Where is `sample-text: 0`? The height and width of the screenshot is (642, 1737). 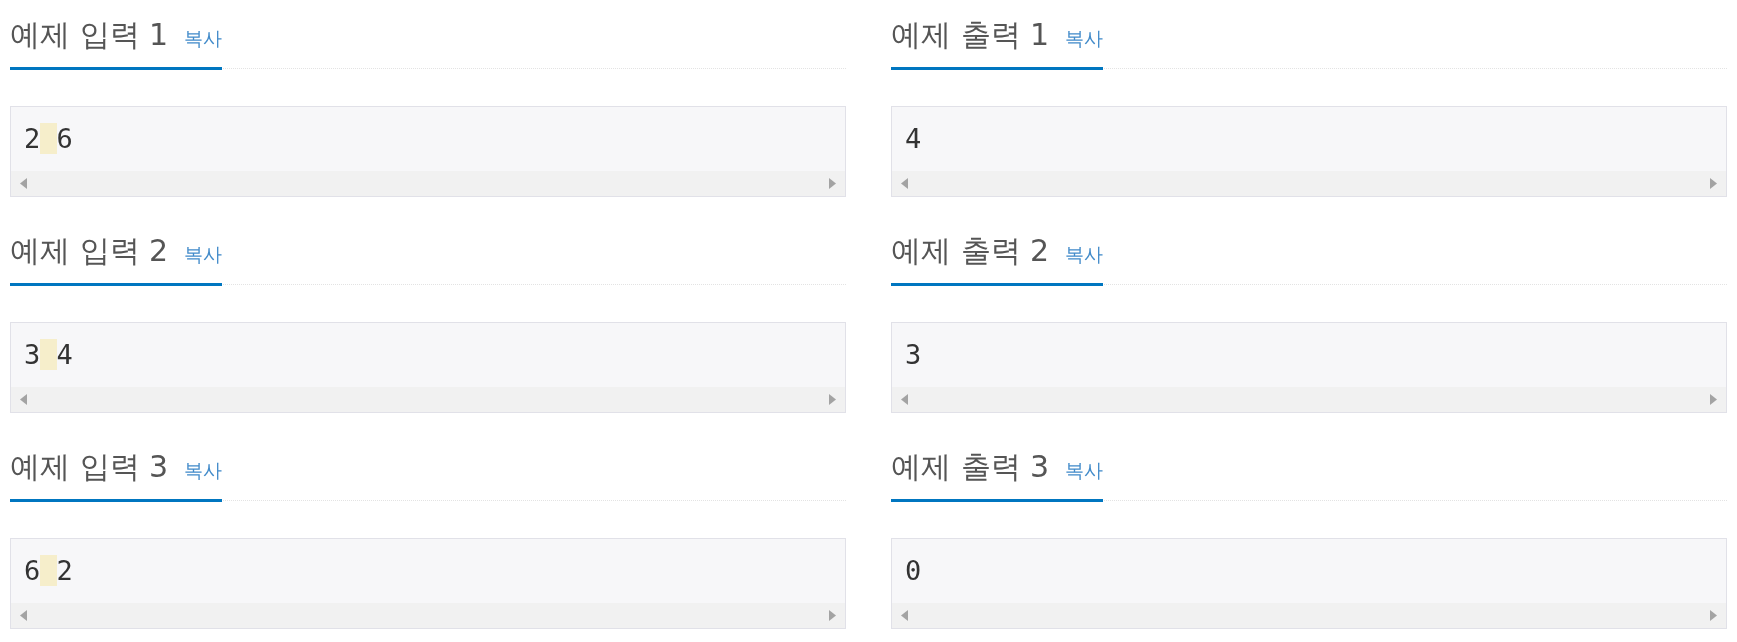 sample-text: 0 is located at coordinates (913, 571).